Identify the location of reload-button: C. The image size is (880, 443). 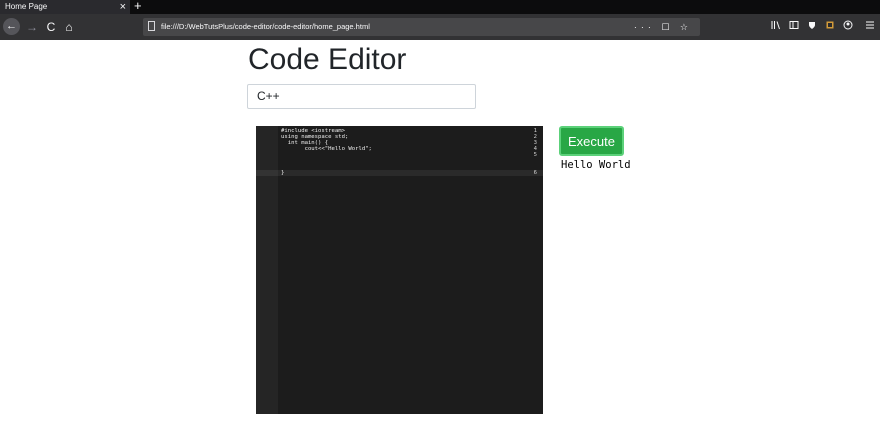
(51, 27).